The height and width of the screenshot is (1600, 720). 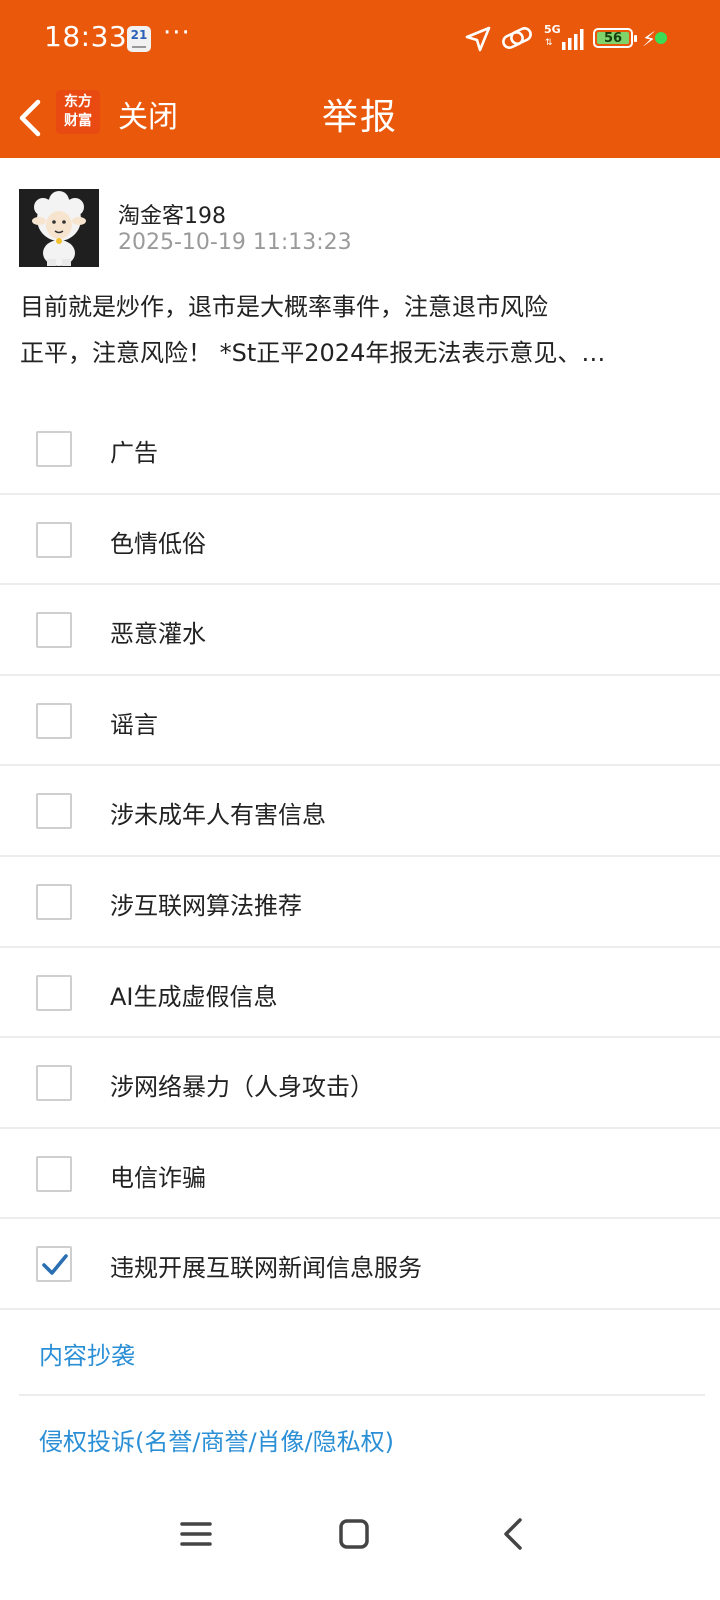 I want to click on data-arrows-icon: ⇅, so click(x=549, y=43).